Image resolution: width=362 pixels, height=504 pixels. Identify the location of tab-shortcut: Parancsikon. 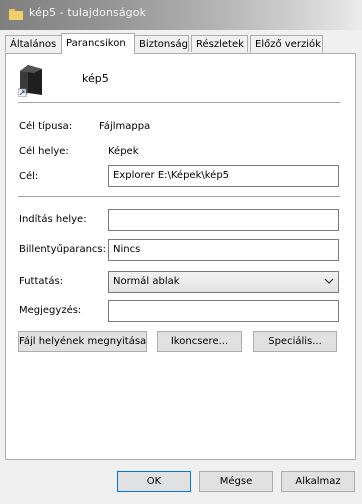
(98, 43).